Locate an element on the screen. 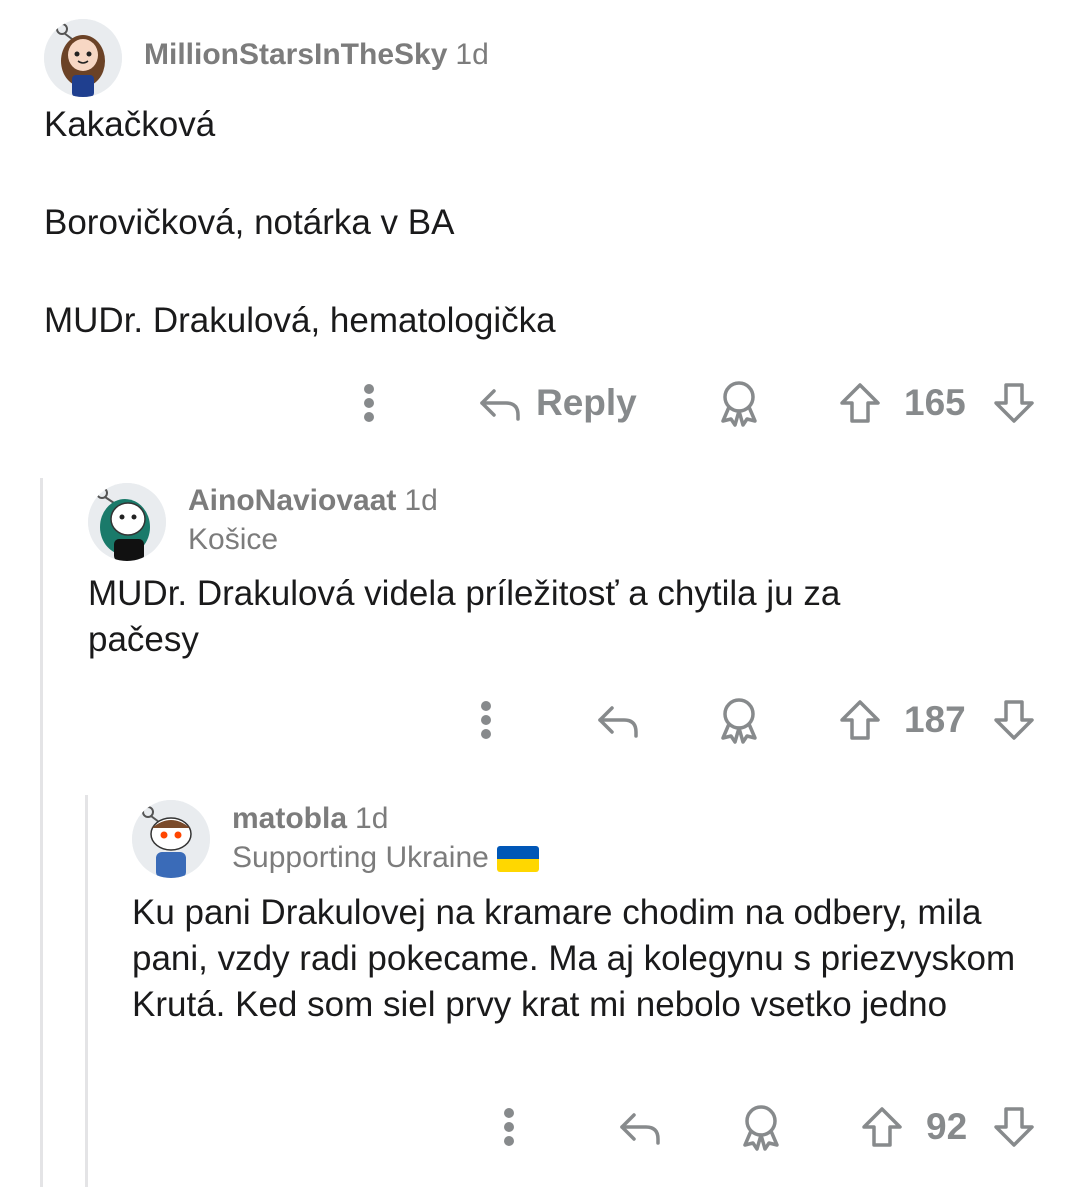  comment-paragraph: MUDr. Drakulová, hematologička is located at coordinates (300, 320).